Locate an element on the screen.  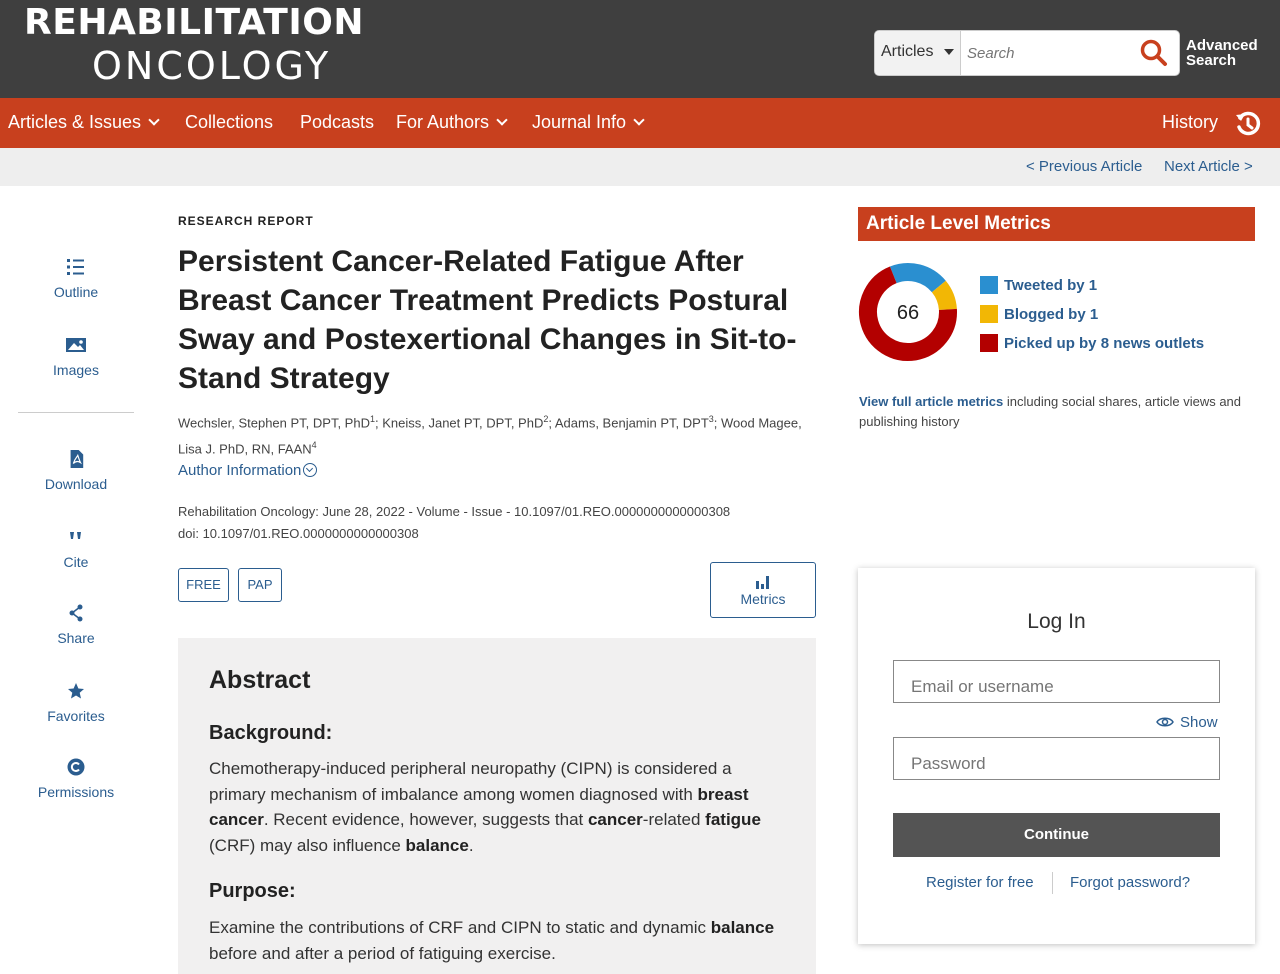
rail-images: Images is located at coordinates (76, 357).